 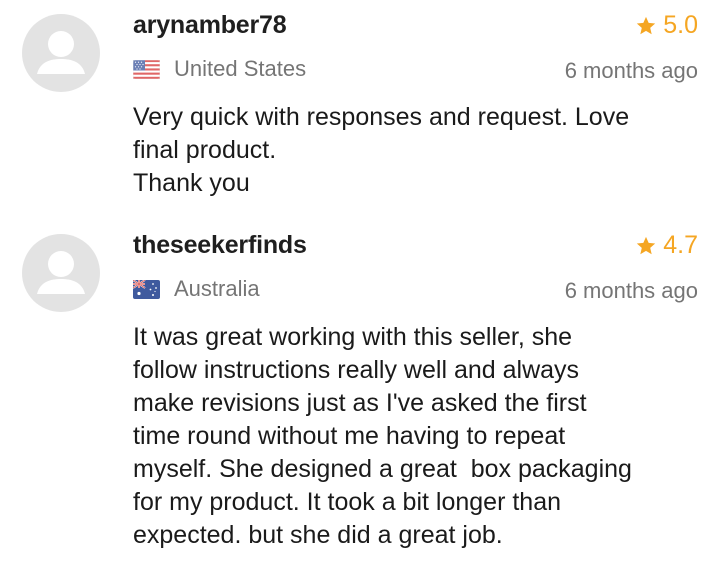 I want to click on rating-value: 4.7, so click(x=680, y=245).